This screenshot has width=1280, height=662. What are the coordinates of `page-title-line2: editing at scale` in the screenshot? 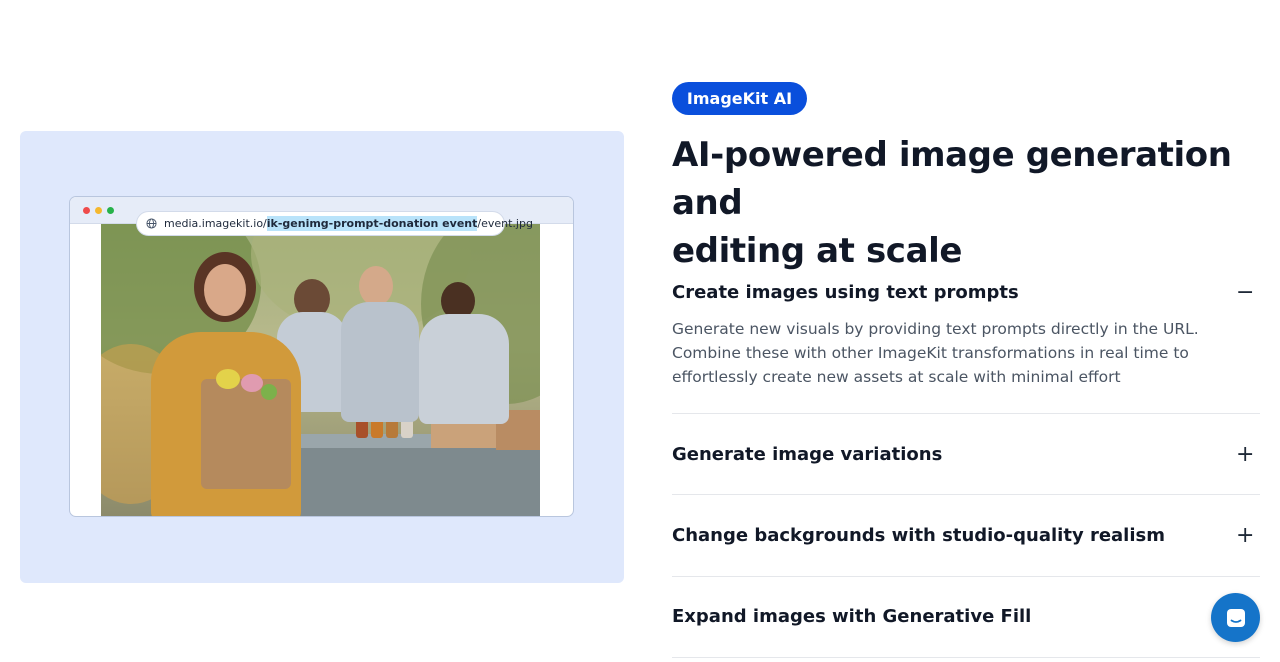 It's located at (817, 251).